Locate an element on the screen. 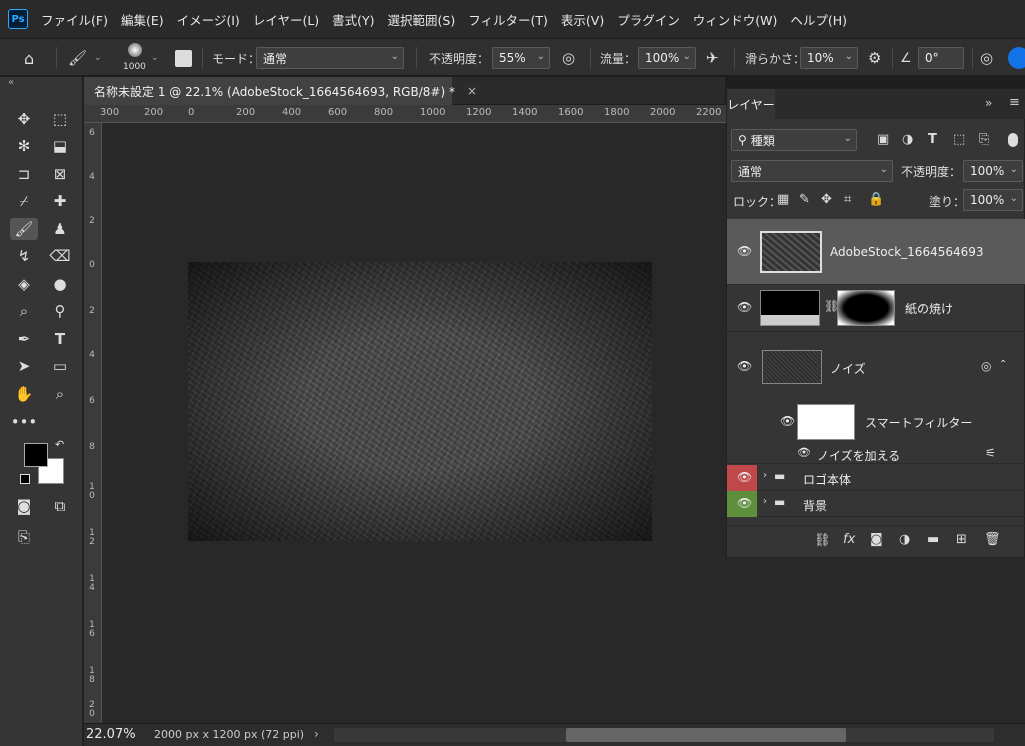  healing-brush-tool-icon: ✚ is located at coordinates (60, 201).